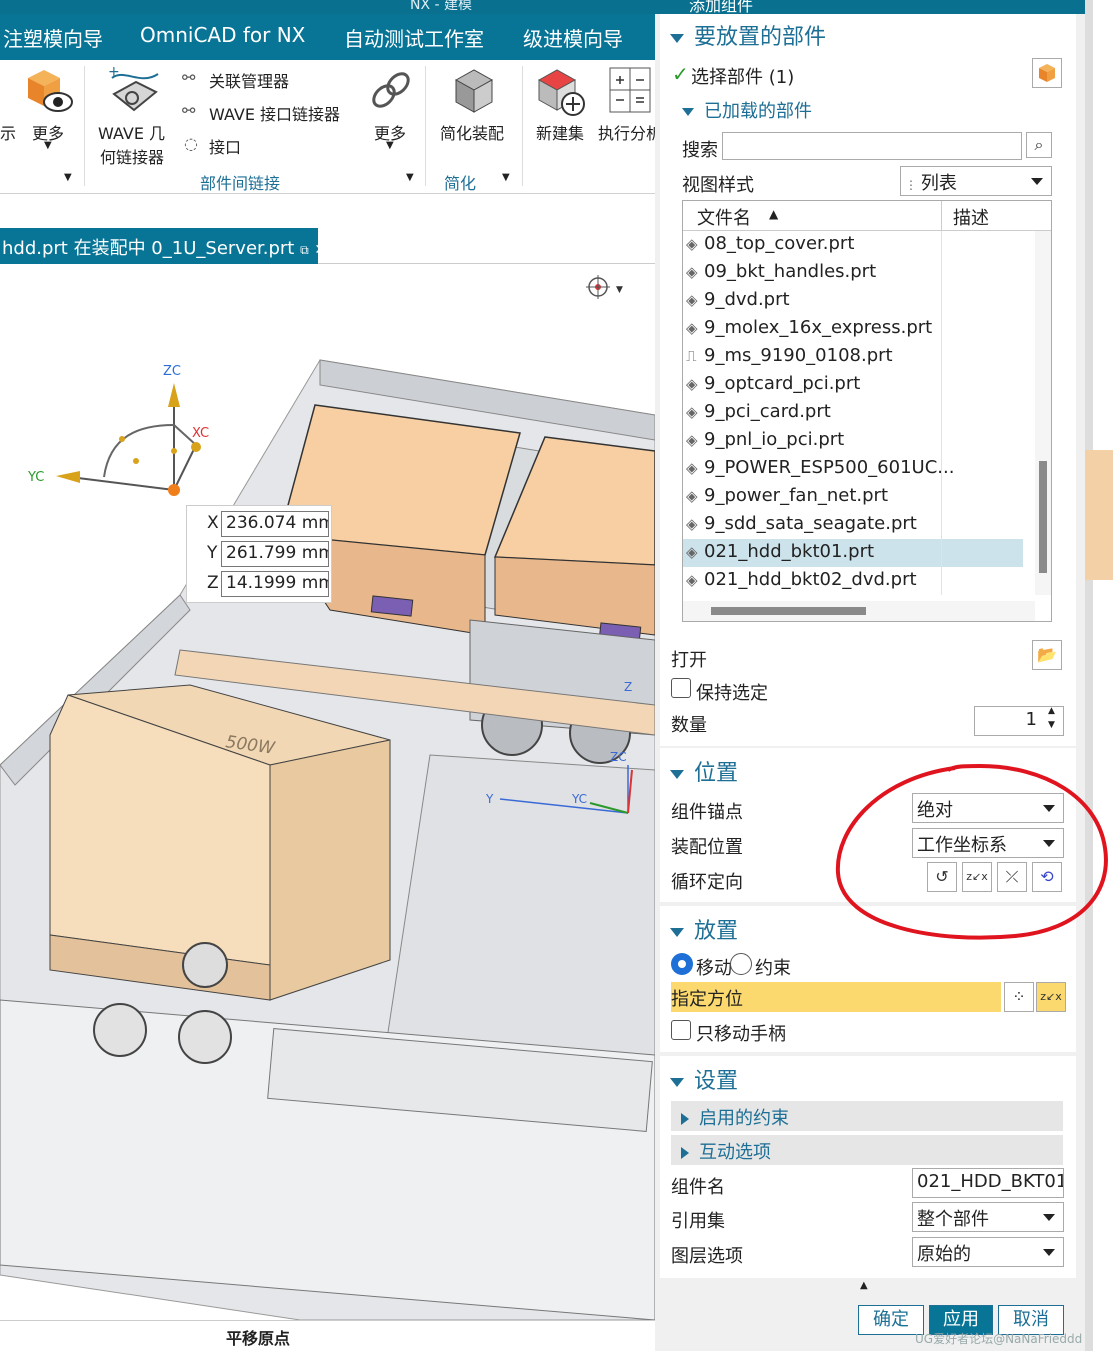 This screenshot has height=1351, width=1113. What do you see at coordinates (853, 385) in the screenshot?
I see `file-list-row: ◈ 9_optcard_pci.prt` at bounding box center [853, 385].